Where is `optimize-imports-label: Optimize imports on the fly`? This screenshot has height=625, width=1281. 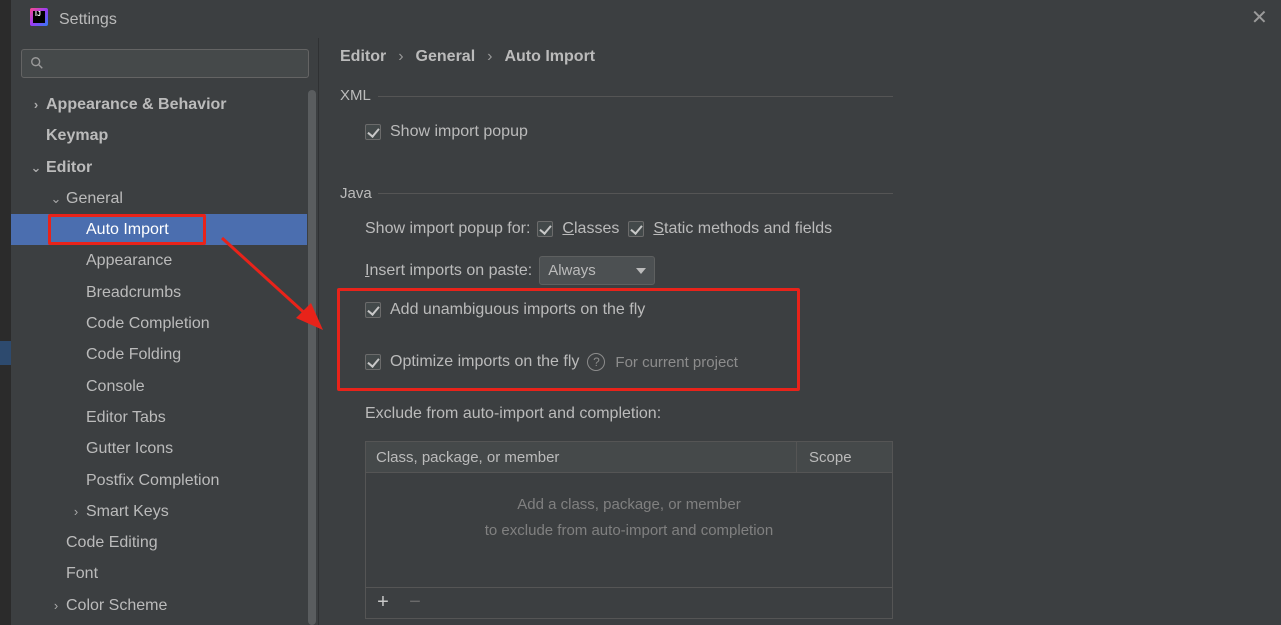 optimize-imports-label: Optimize imports on the fly is located at coordinates (485, 361).